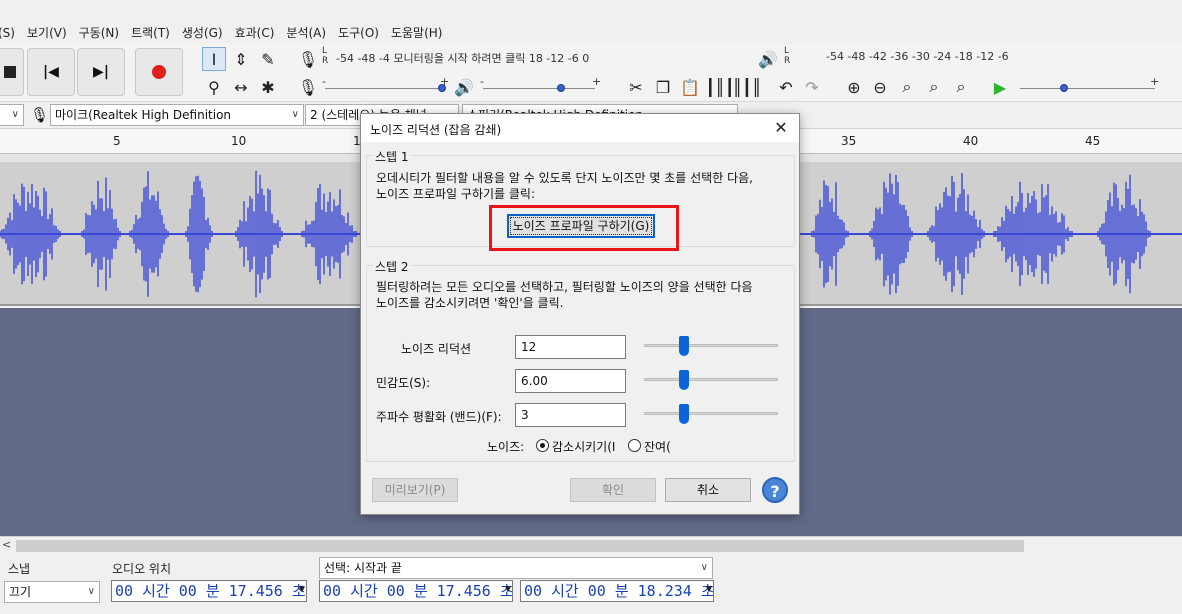 The height and width of the screenshot is (614, 1182). I want to click on noise-reduction-slider, so click(711, 345).